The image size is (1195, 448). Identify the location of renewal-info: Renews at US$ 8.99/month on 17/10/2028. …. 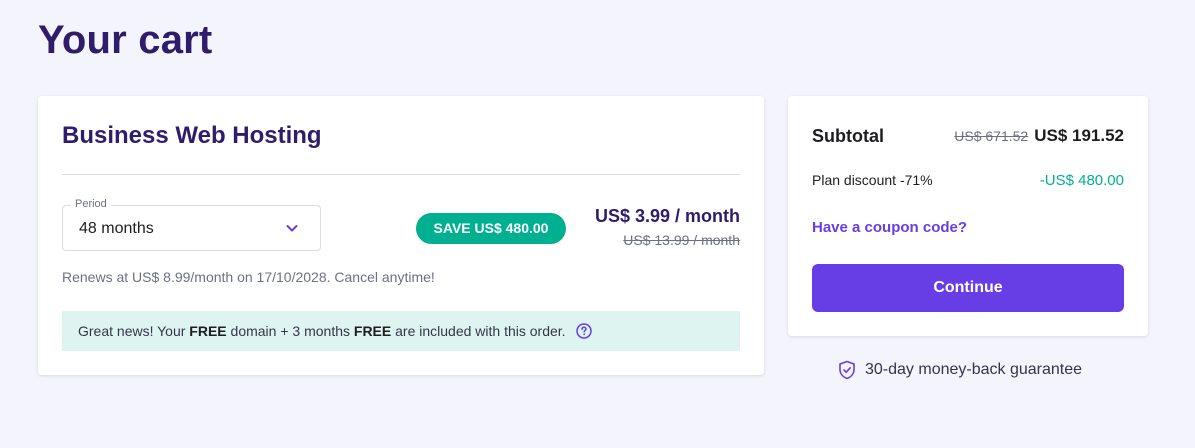
(248, 277).